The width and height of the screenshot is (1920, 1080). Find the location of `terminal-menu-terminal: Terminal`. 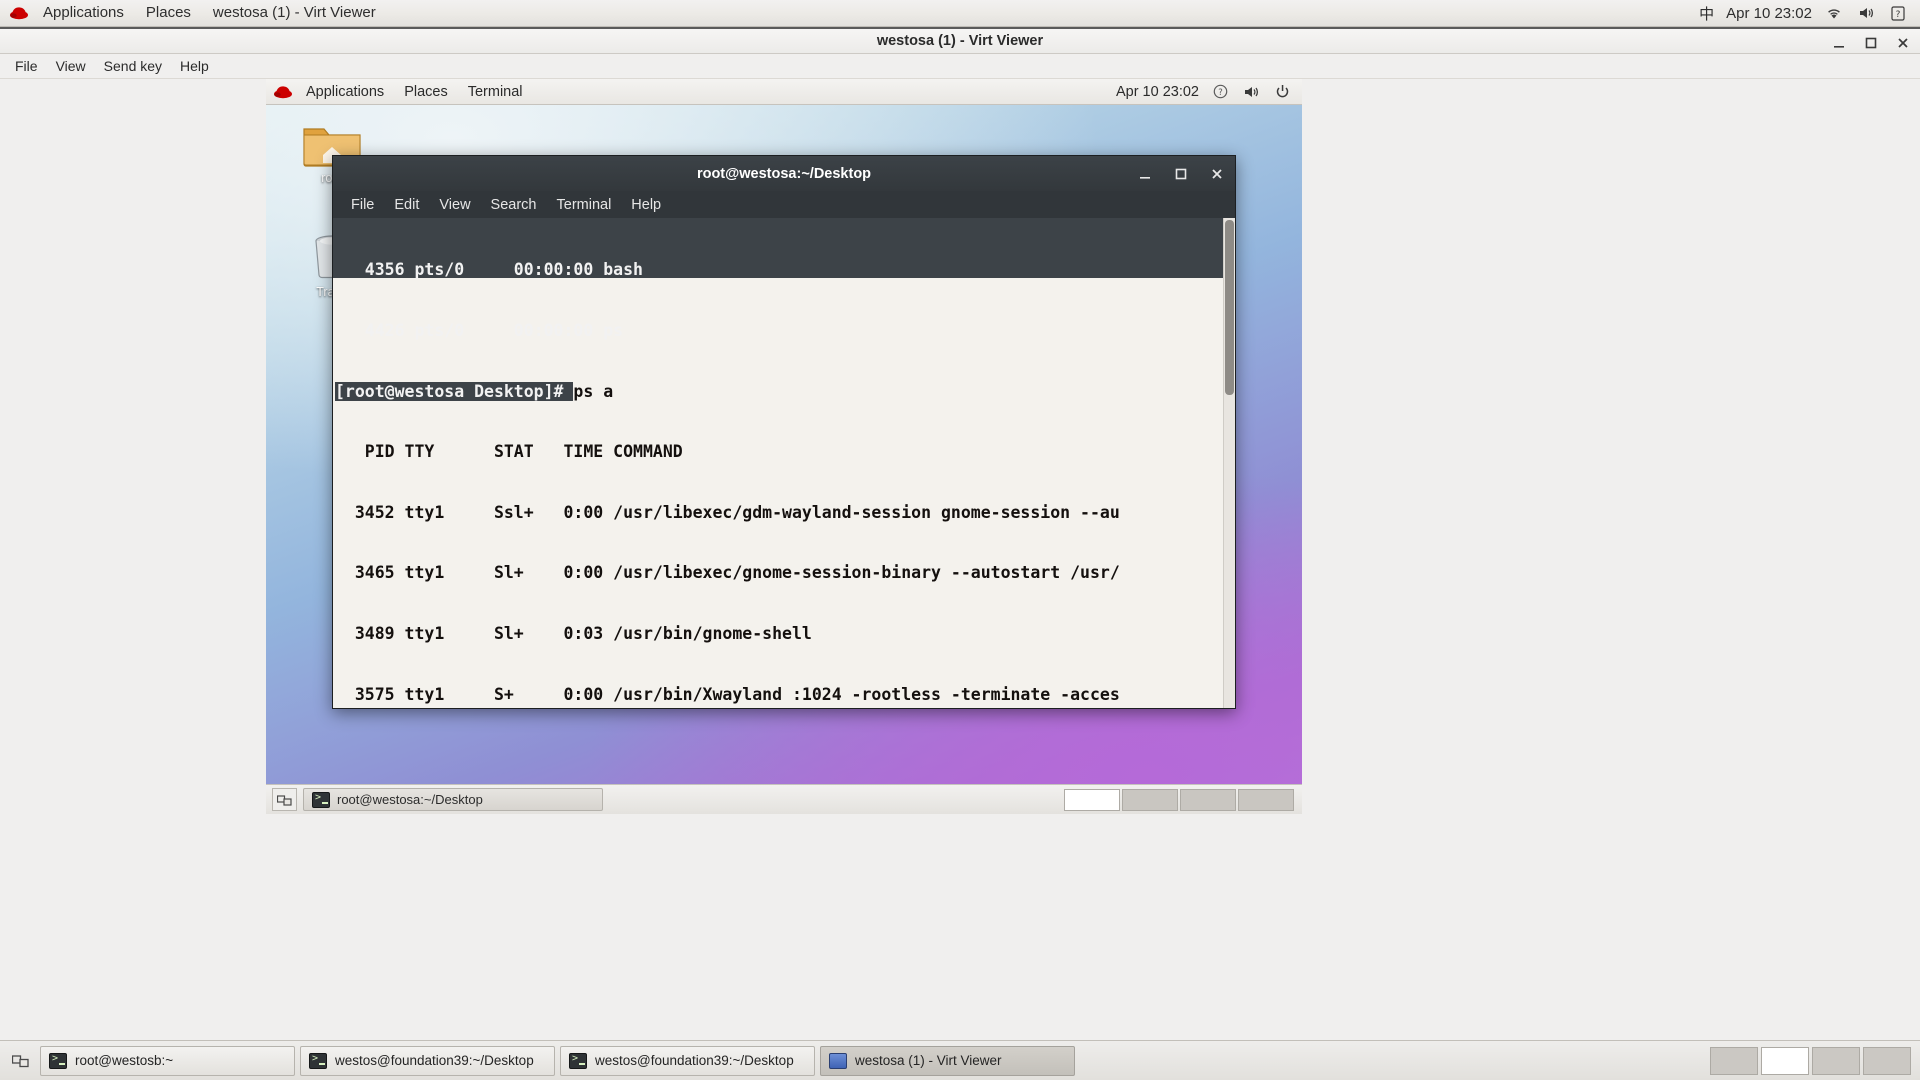

terminal-menu-terminal: Terminal is located at coordinates (584, 205).